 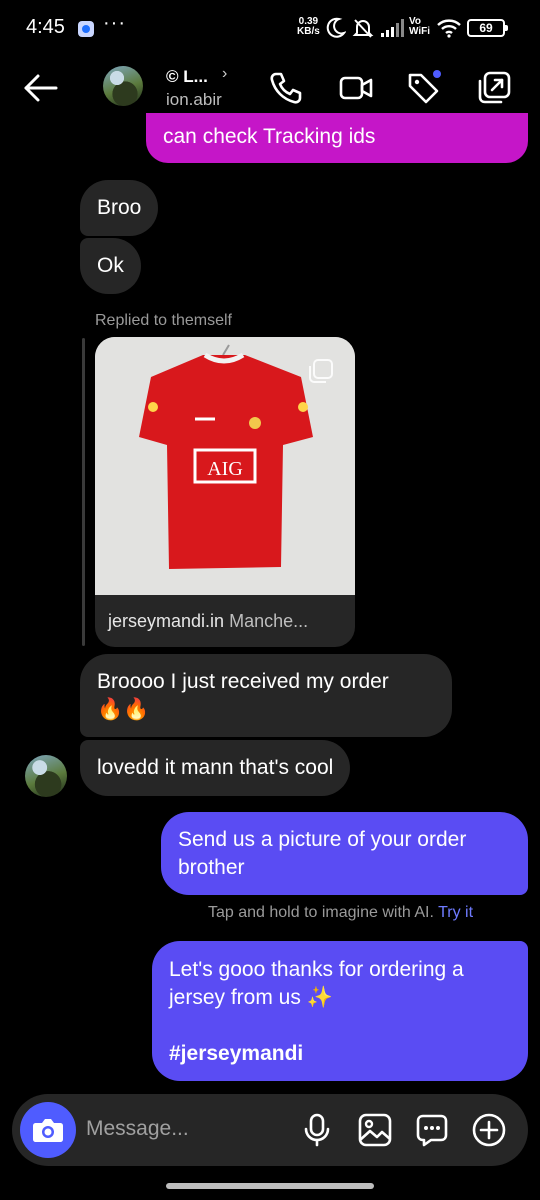 I want to click on camera-icon, so click(x=48, y=1130).